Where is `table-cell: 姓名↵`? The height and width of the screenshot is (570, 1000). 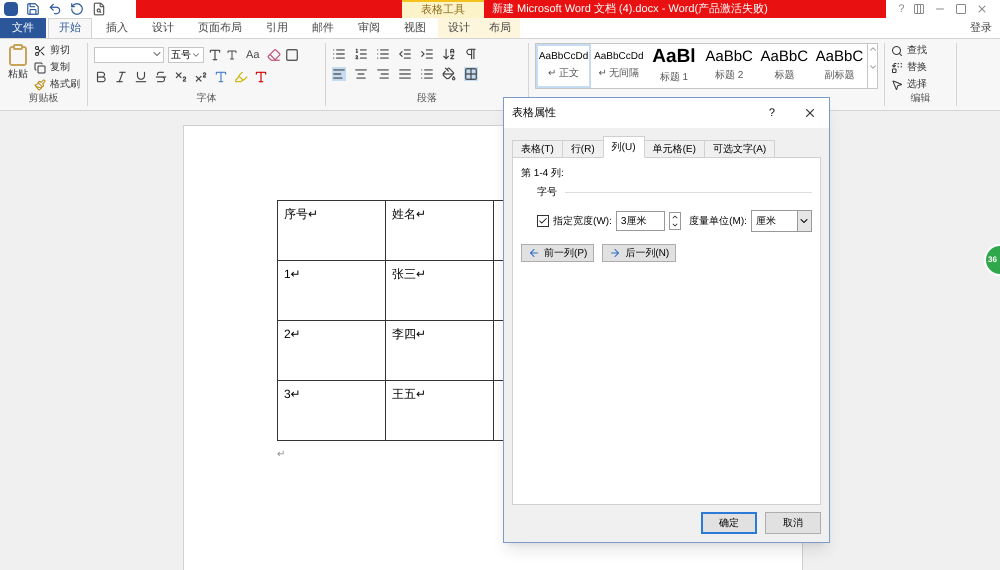
table-cell: 姓名↵ is located at coordinates (440, 230).